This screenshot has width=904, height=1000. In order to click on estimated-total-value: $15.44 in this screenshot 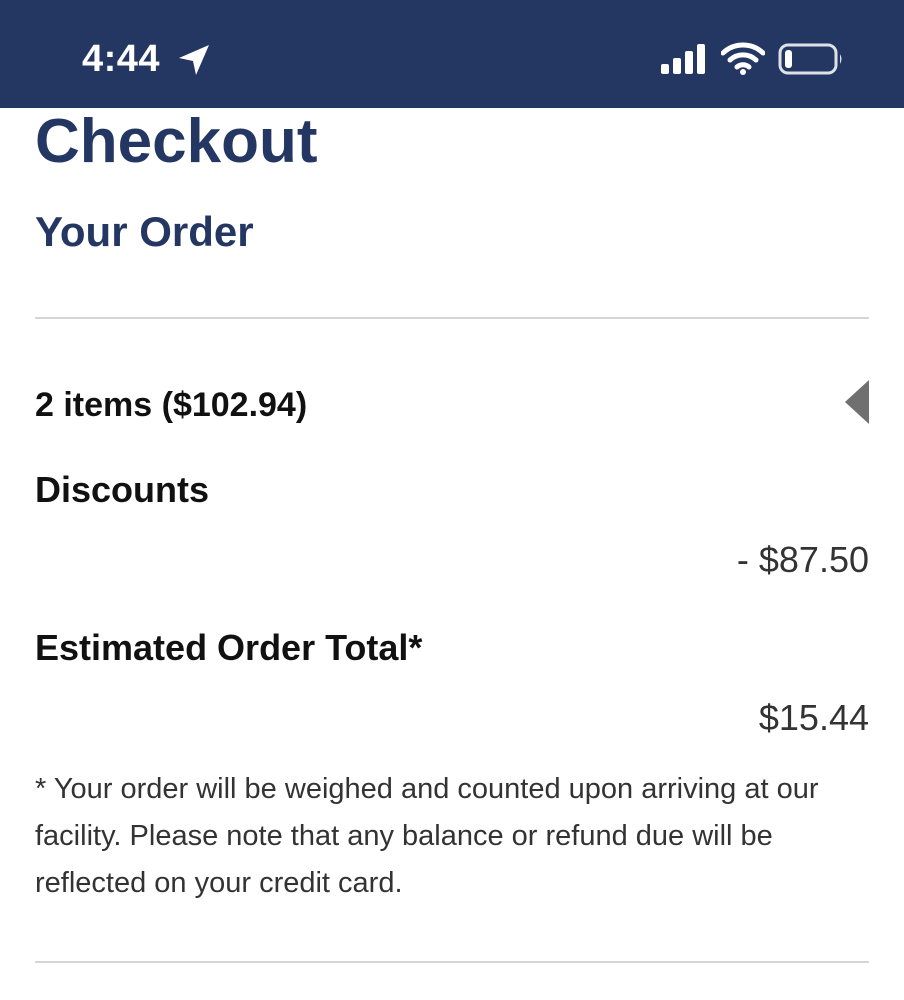, I will do `click(813, 717)`.